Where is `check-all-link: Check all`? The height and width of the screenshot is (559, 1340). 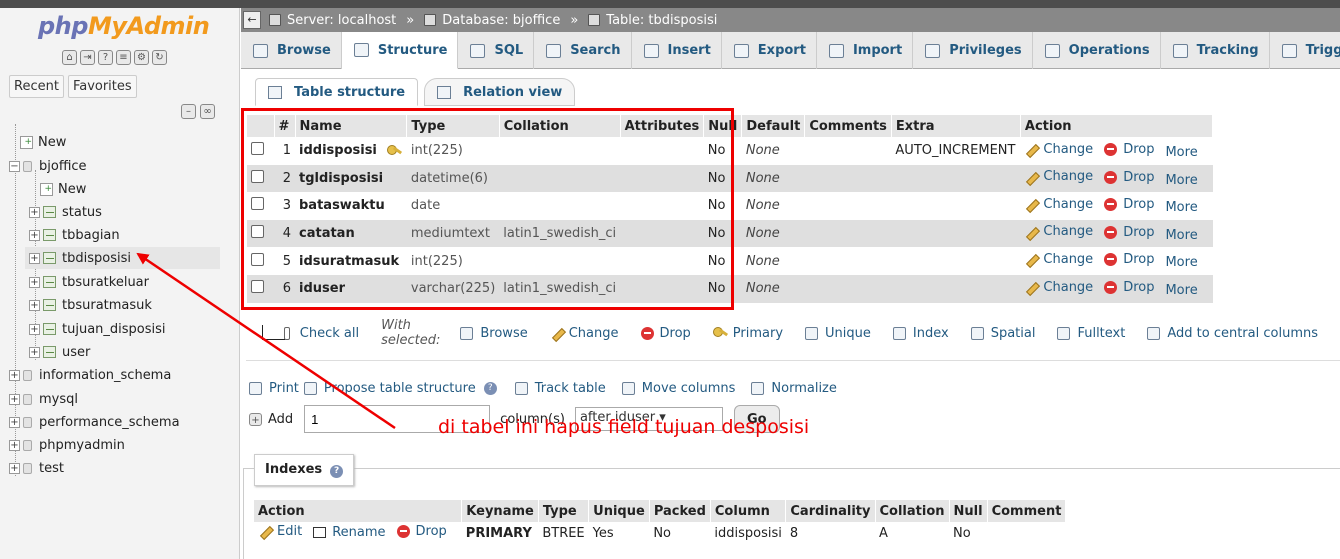
check-all-link: Check all is located at coordinates (329, 333).